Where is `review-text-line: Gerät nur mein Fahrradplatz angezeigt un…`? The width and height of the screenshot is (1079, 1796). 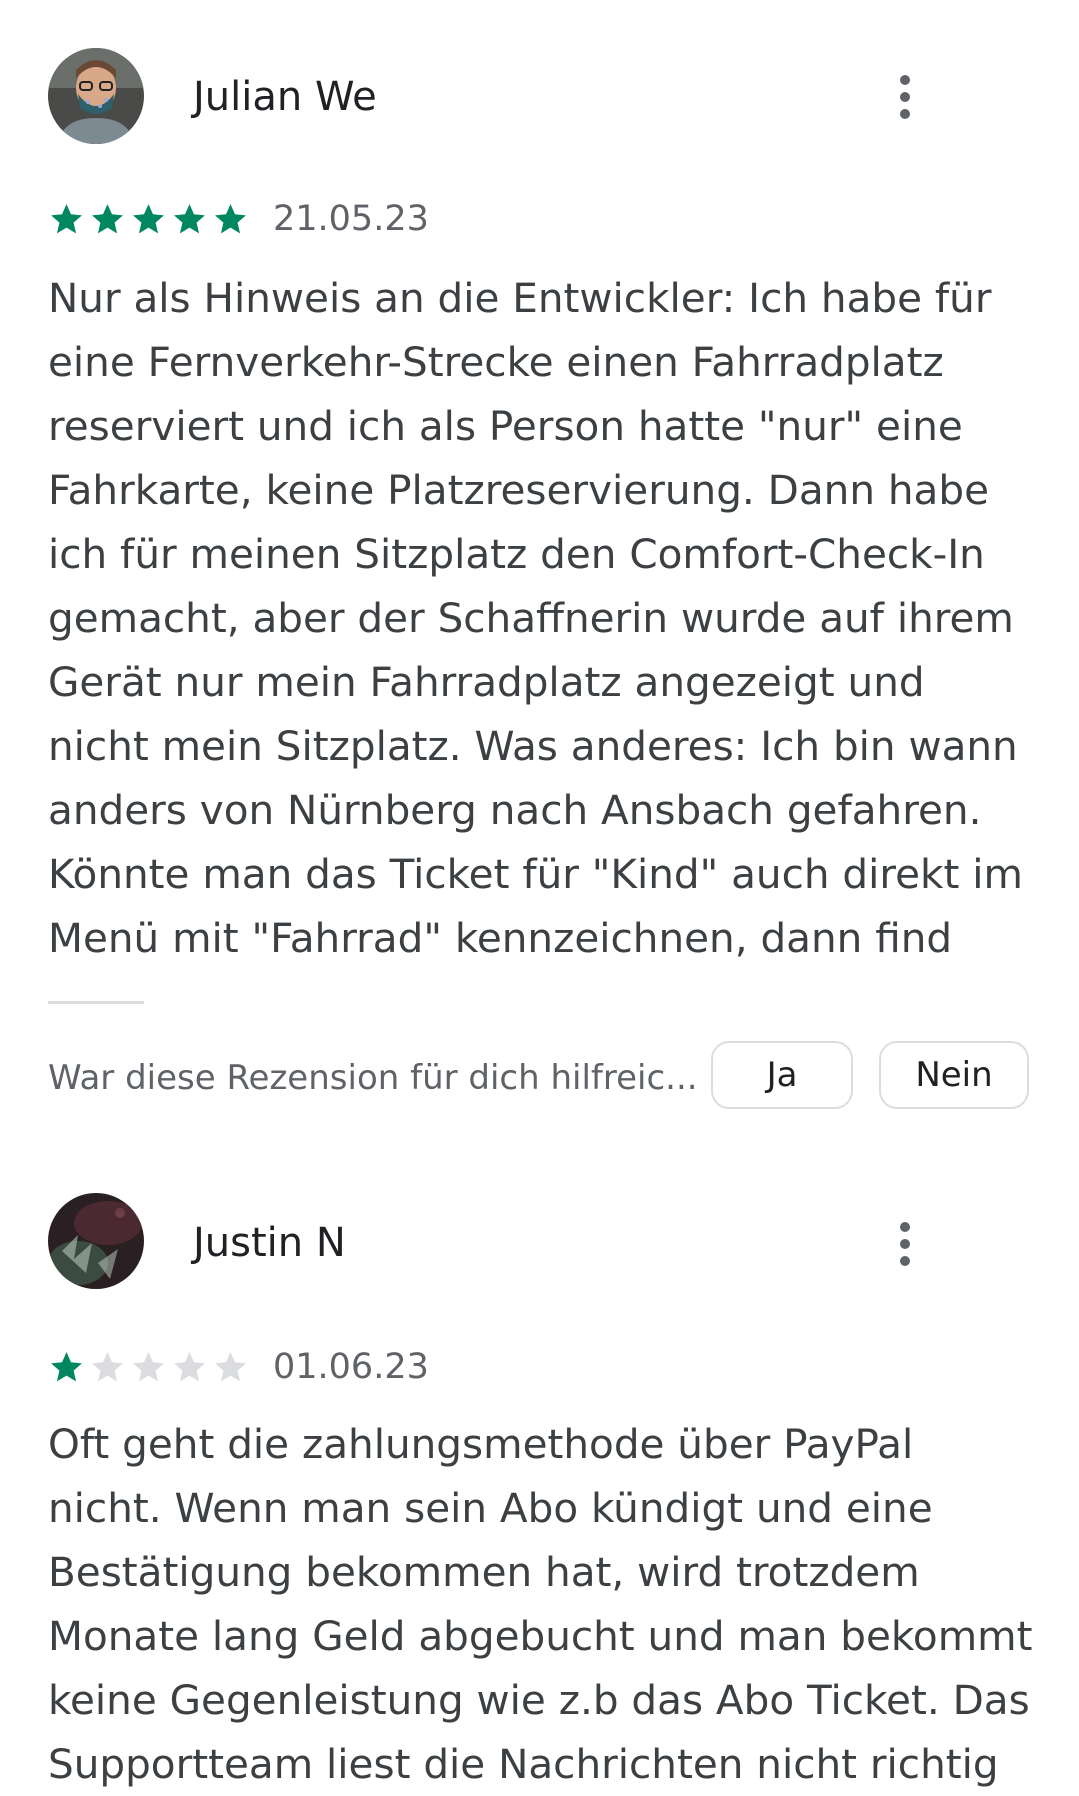
review-text-line: Gerät nur mein Fahrradplatz angezeigt un… is located at coordinates (486, 682).